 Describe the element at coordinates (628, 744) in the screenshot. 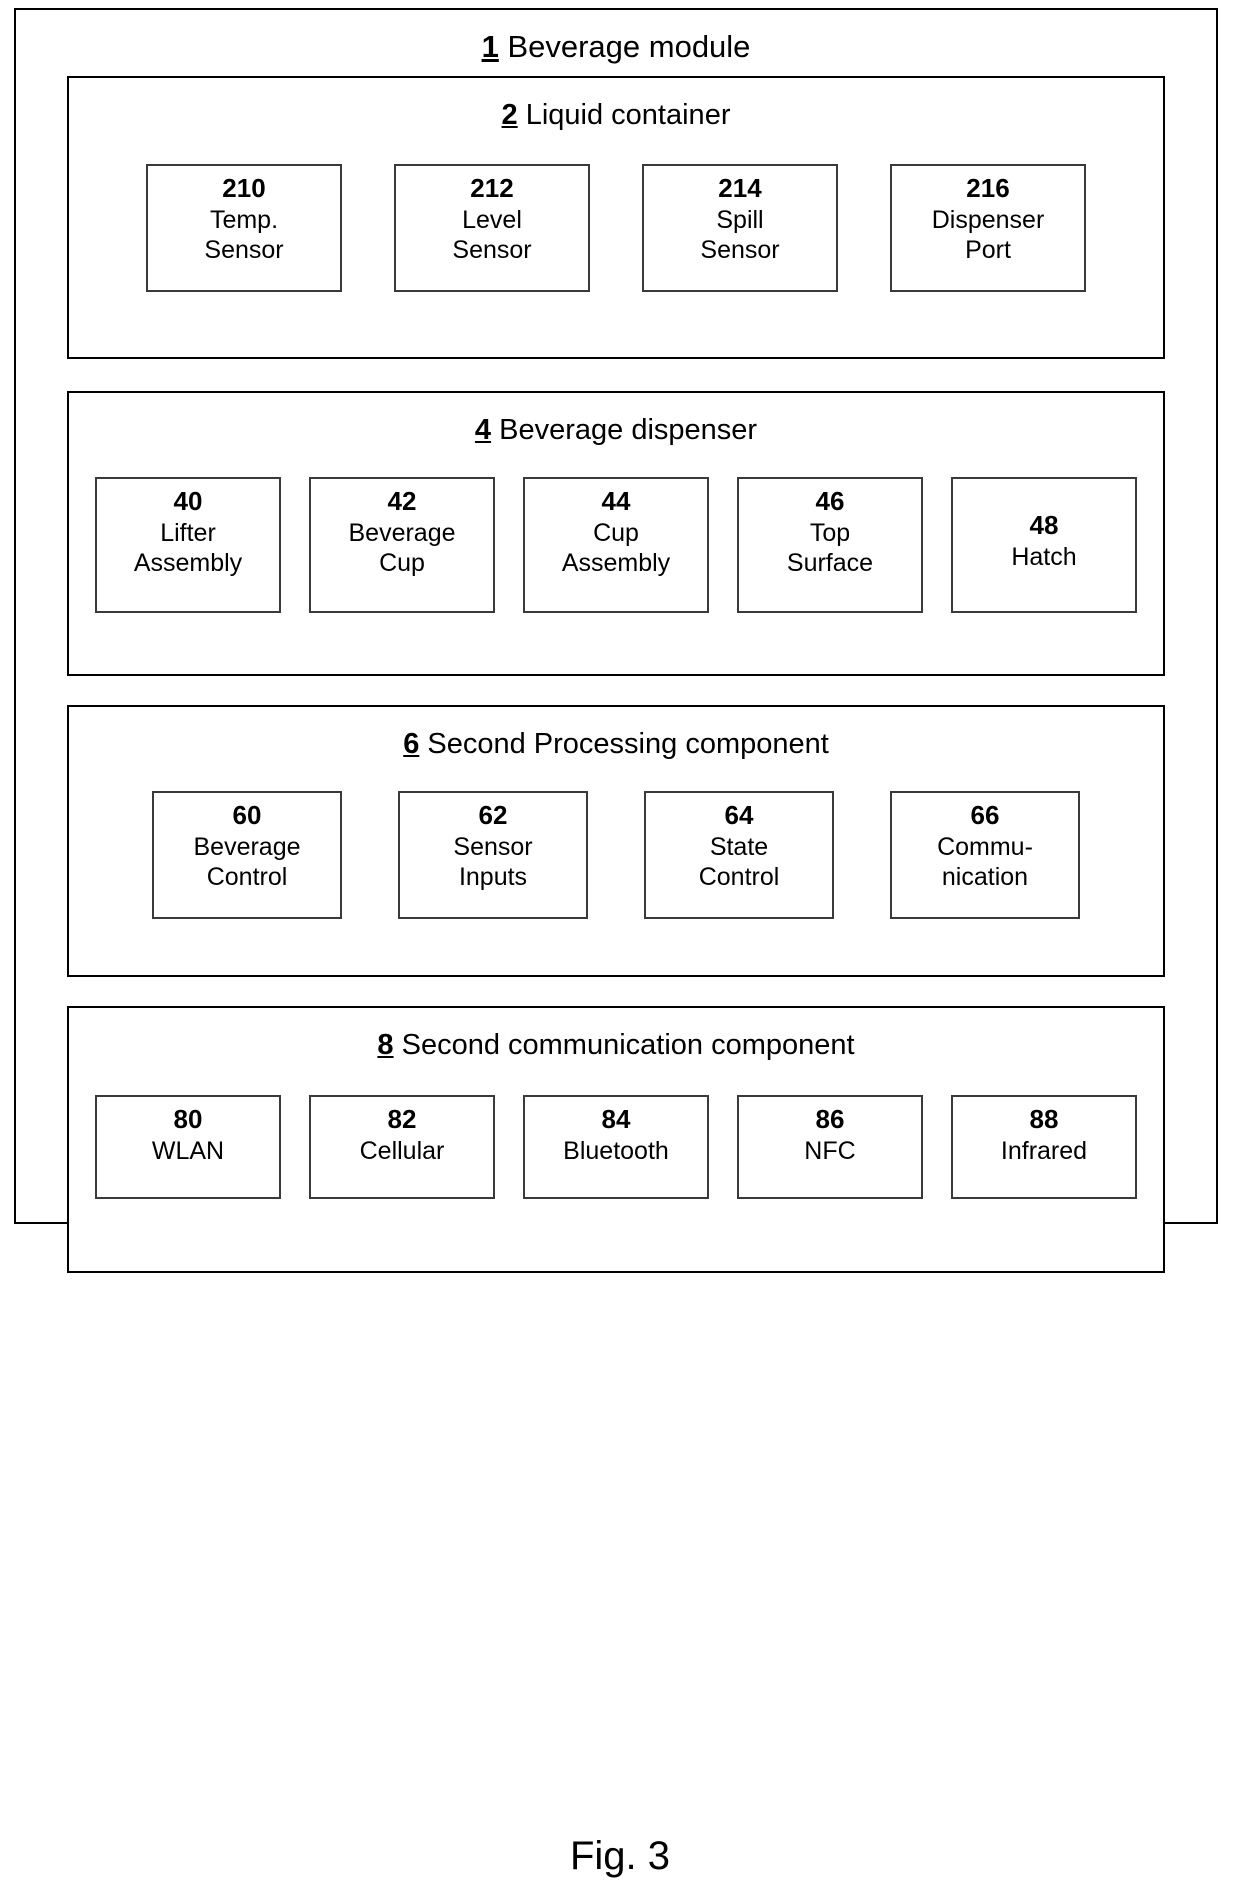

I see `section-title-text-6: Second Processing component` at that location.